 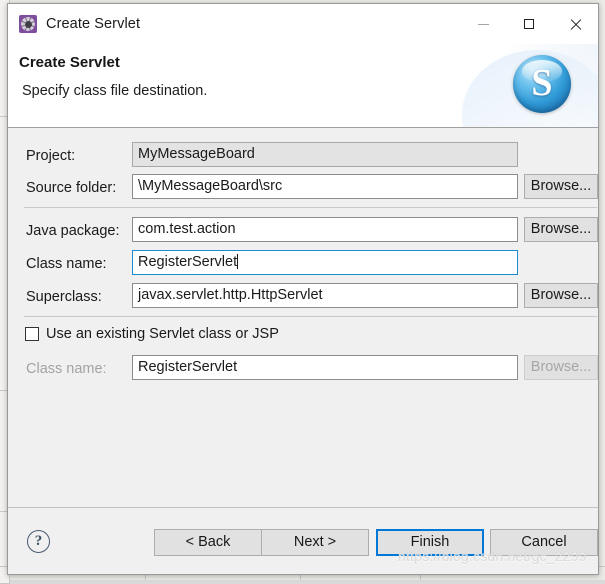 What do you see at coordinates (64, 297) in the screenshot?
I see `superclass-label: Superclass:` at bounding box center [64, 297].